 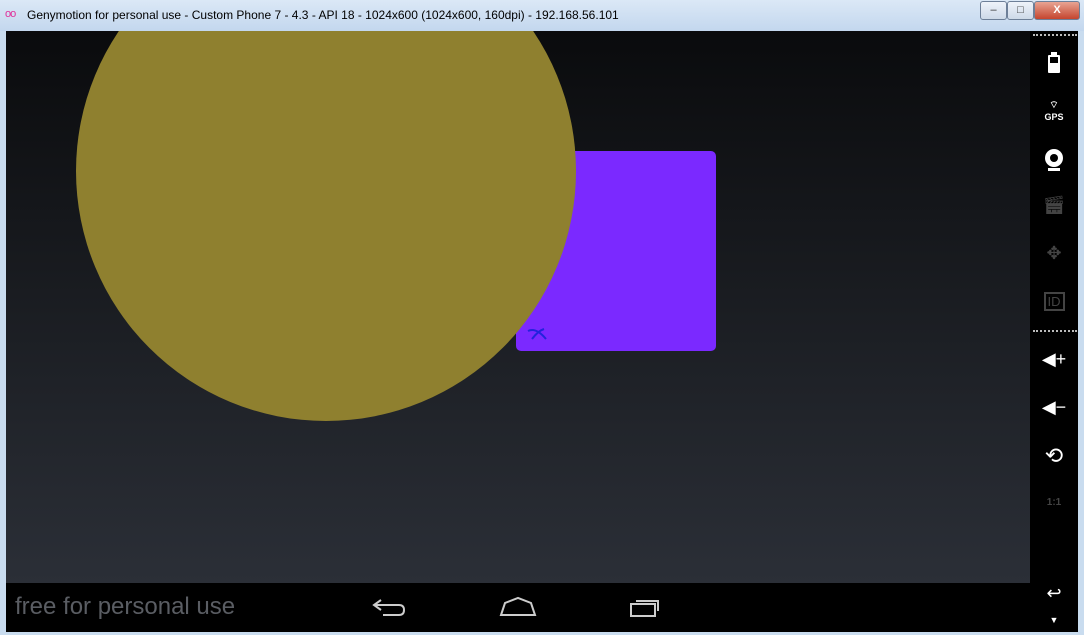 What do you see at coordinates (993, 10) in the screenshot?
I see `minimize-button: ‒` at bounding box center [993, 10].